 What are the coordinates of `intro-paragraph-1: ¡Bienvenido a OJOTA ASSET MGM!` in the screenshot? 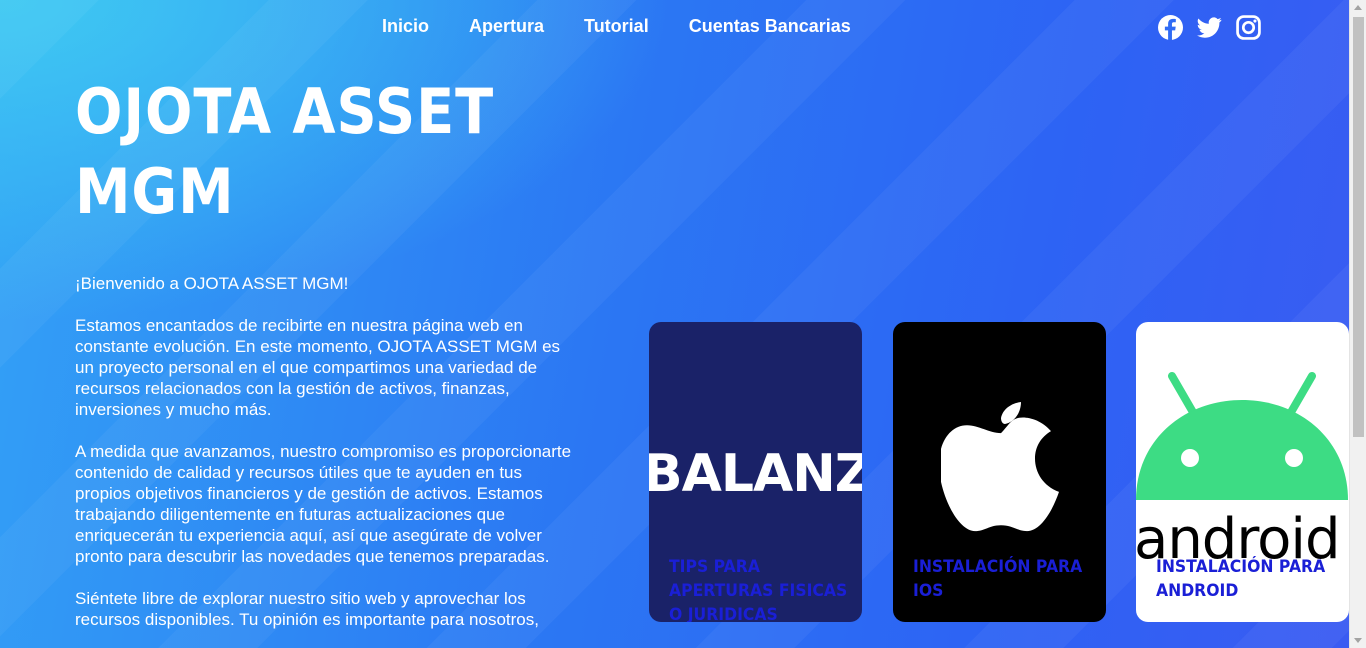 It's located at (212, 283).